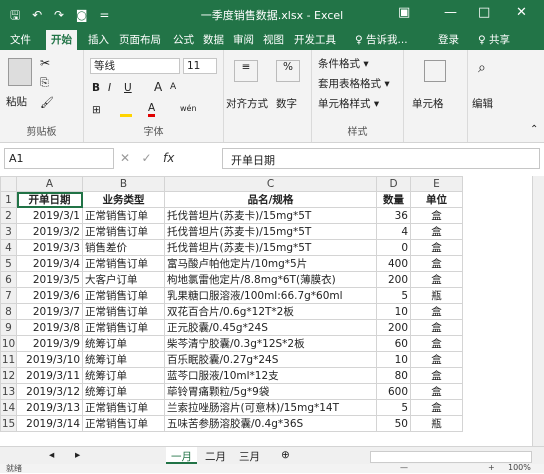 Image resolution: width=544 pixels, height=474 pixels. I want to click on sign-in-link: 登录, so click(448, 39).